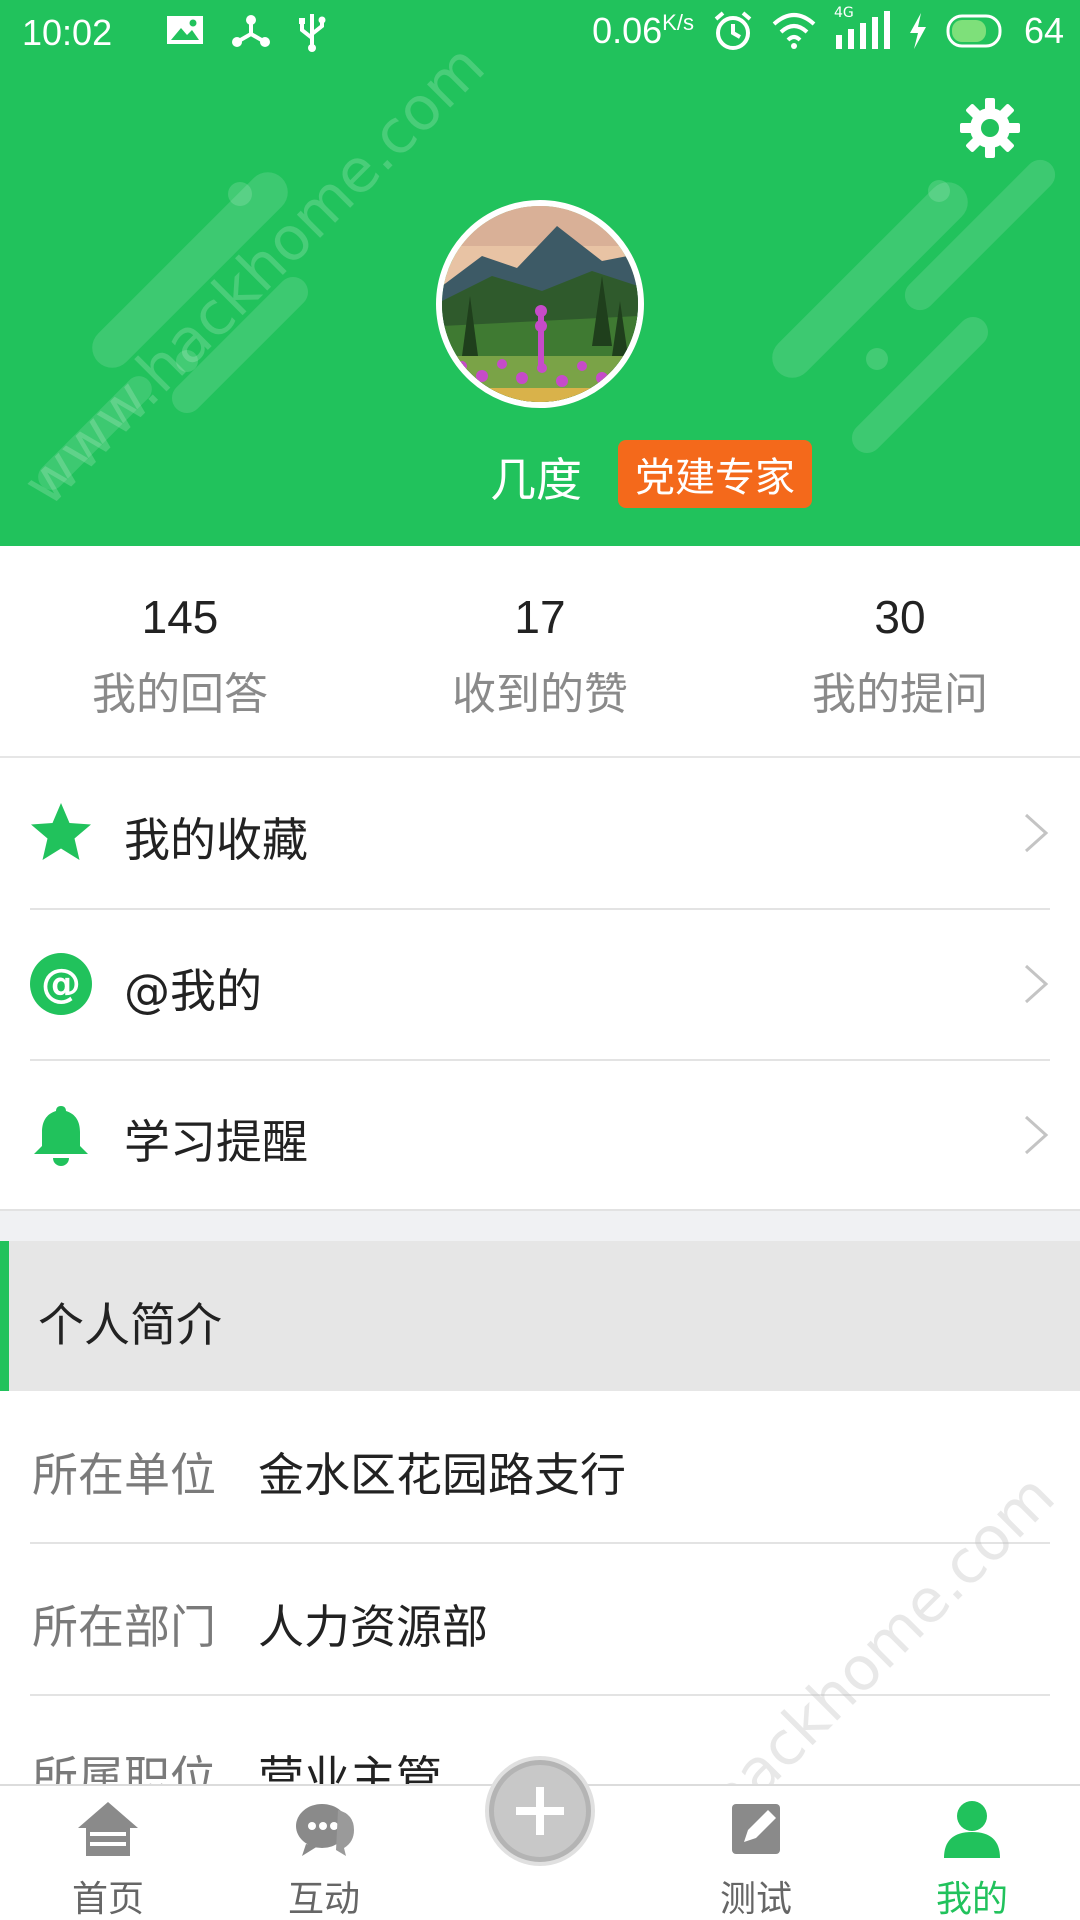 Image resolution: width=1080 pixels, height=1920 pixels. Describe the element at coordinates (67, 32) in the screenshot. I see `status-time: 10:02` at that location.